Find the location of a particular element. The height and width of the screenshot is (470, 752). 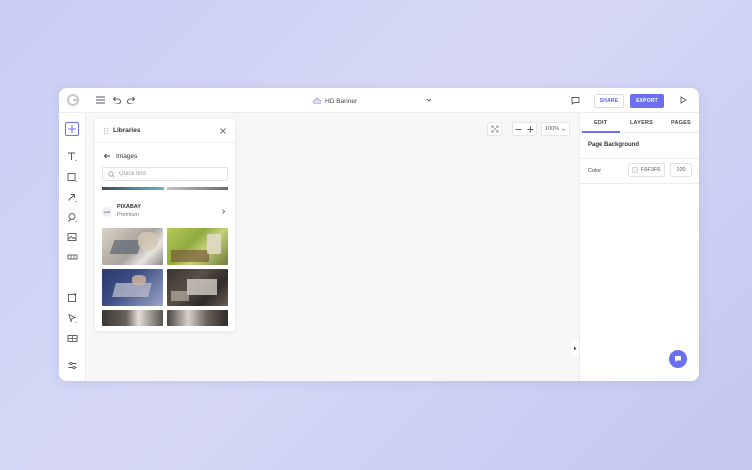

image-results-grid is located at coordinates (165, 277).